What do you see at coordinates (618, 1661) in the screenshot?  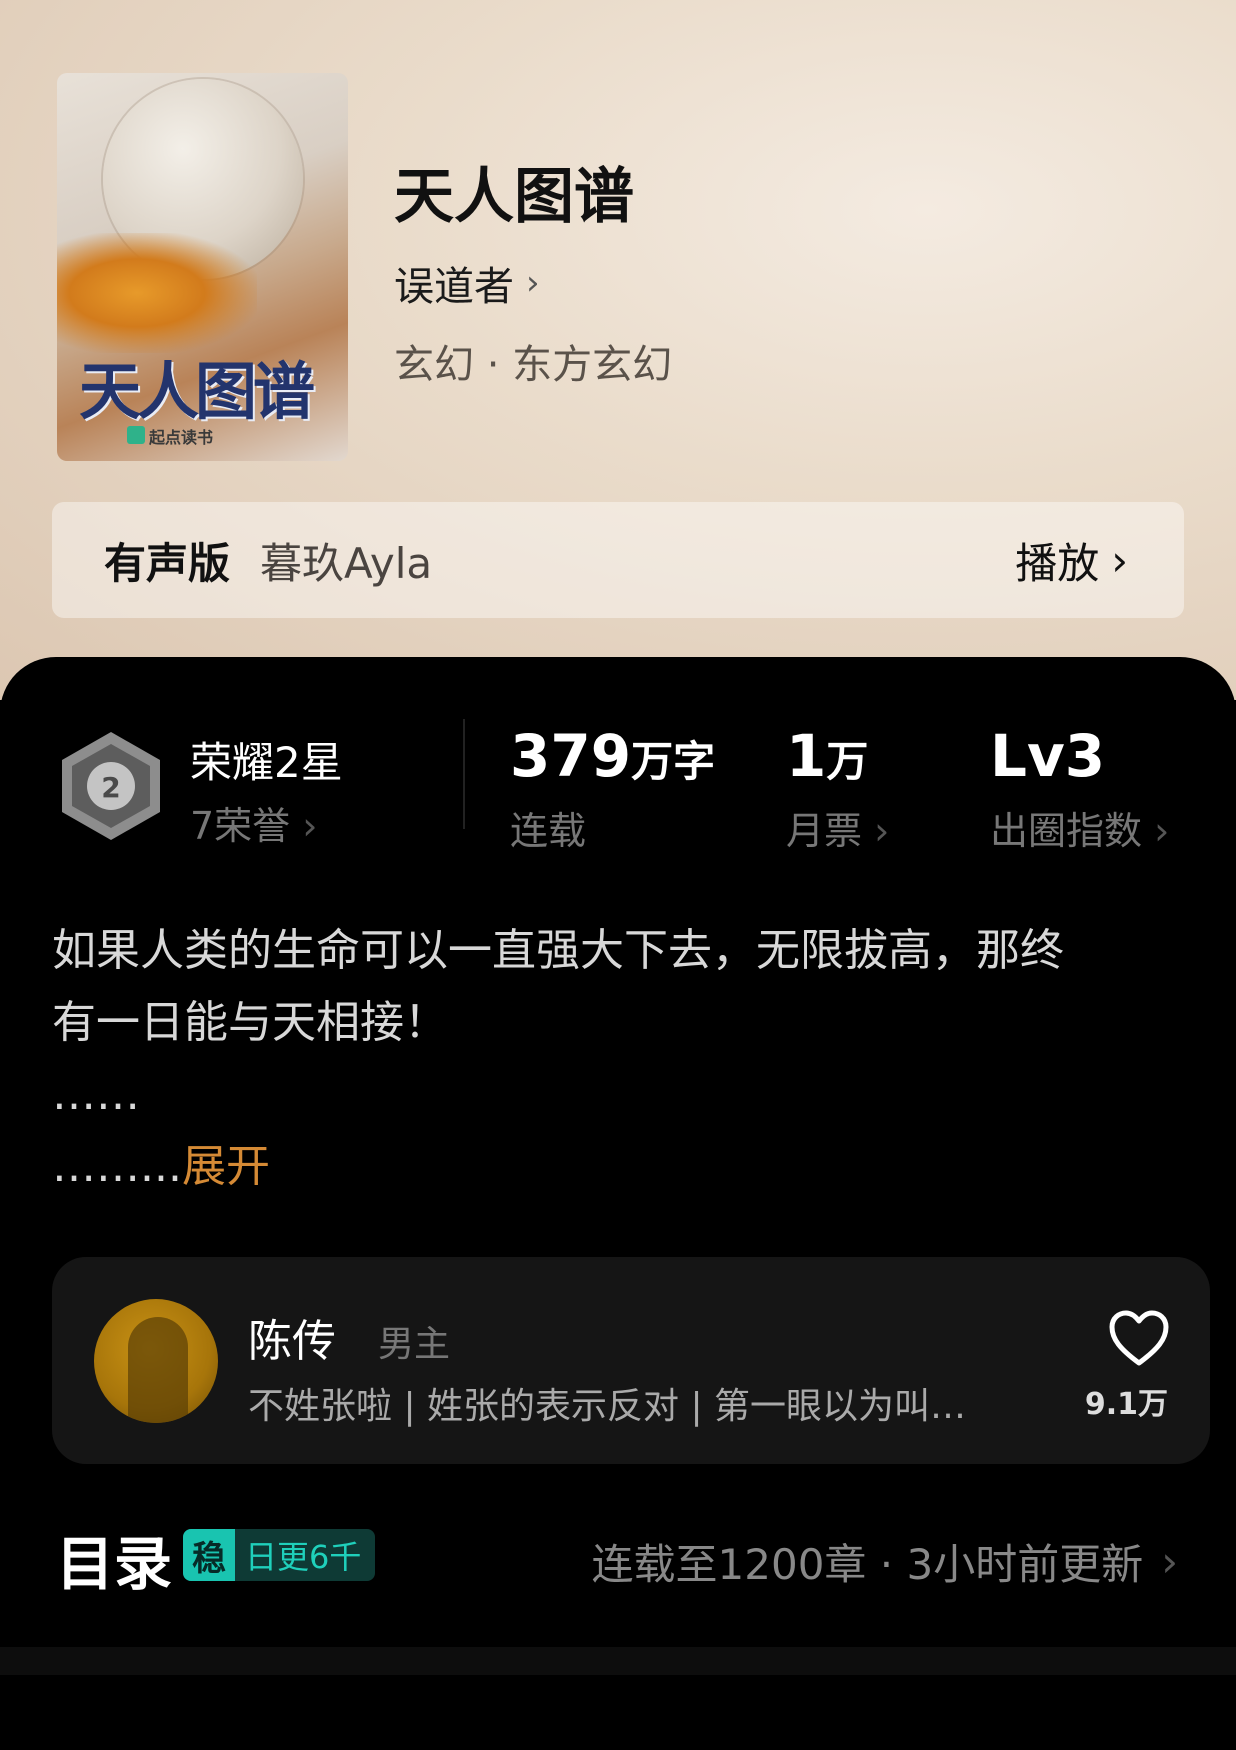 I see `section-divider` at bounding box center [618, 1661].